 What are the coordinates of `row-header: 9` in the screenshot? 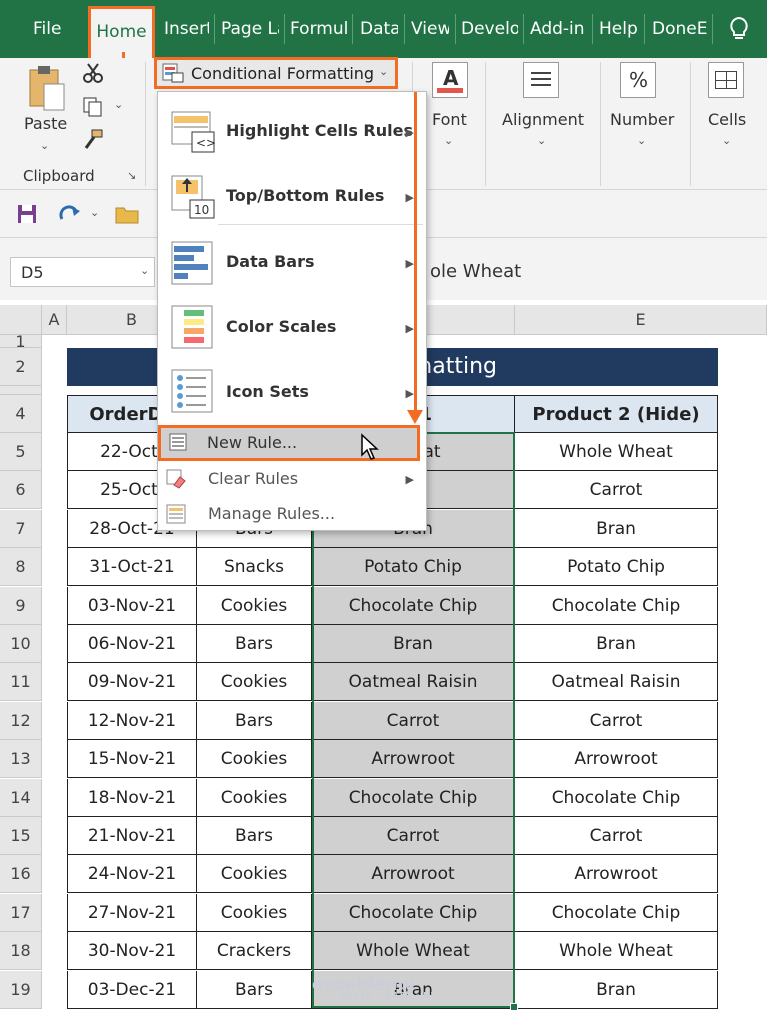 It's located at (21, 605).